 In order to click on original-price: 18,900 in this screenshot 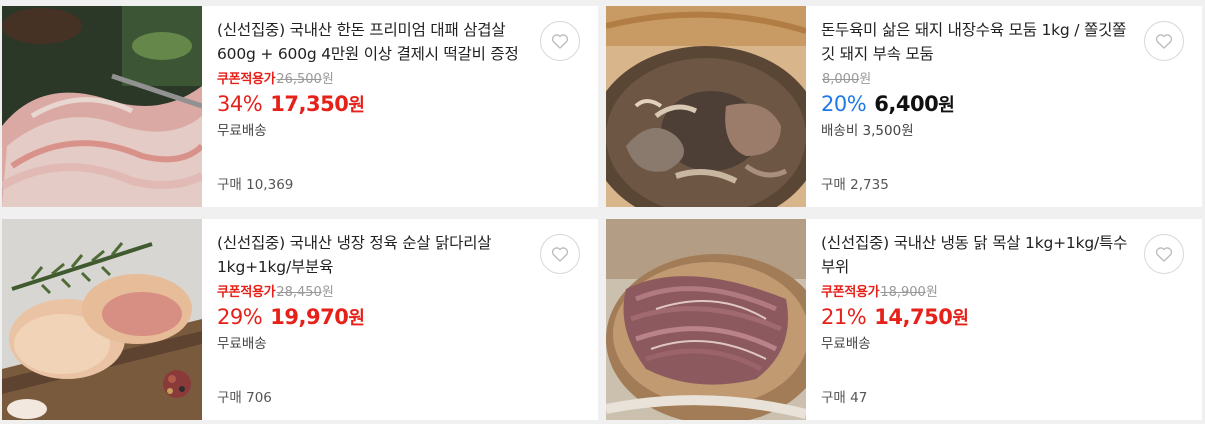, I will do `click(903, 292)`.